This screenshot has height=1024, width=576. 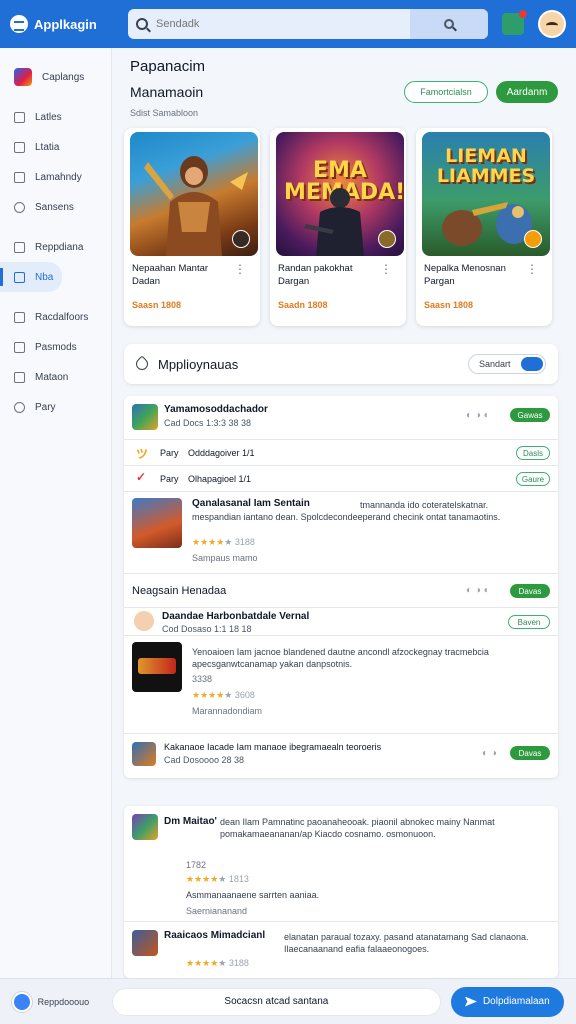 What do you see at coordinates (308, 24) in the screenshot?
I see `search-bar` at bounding box center [308, 24].